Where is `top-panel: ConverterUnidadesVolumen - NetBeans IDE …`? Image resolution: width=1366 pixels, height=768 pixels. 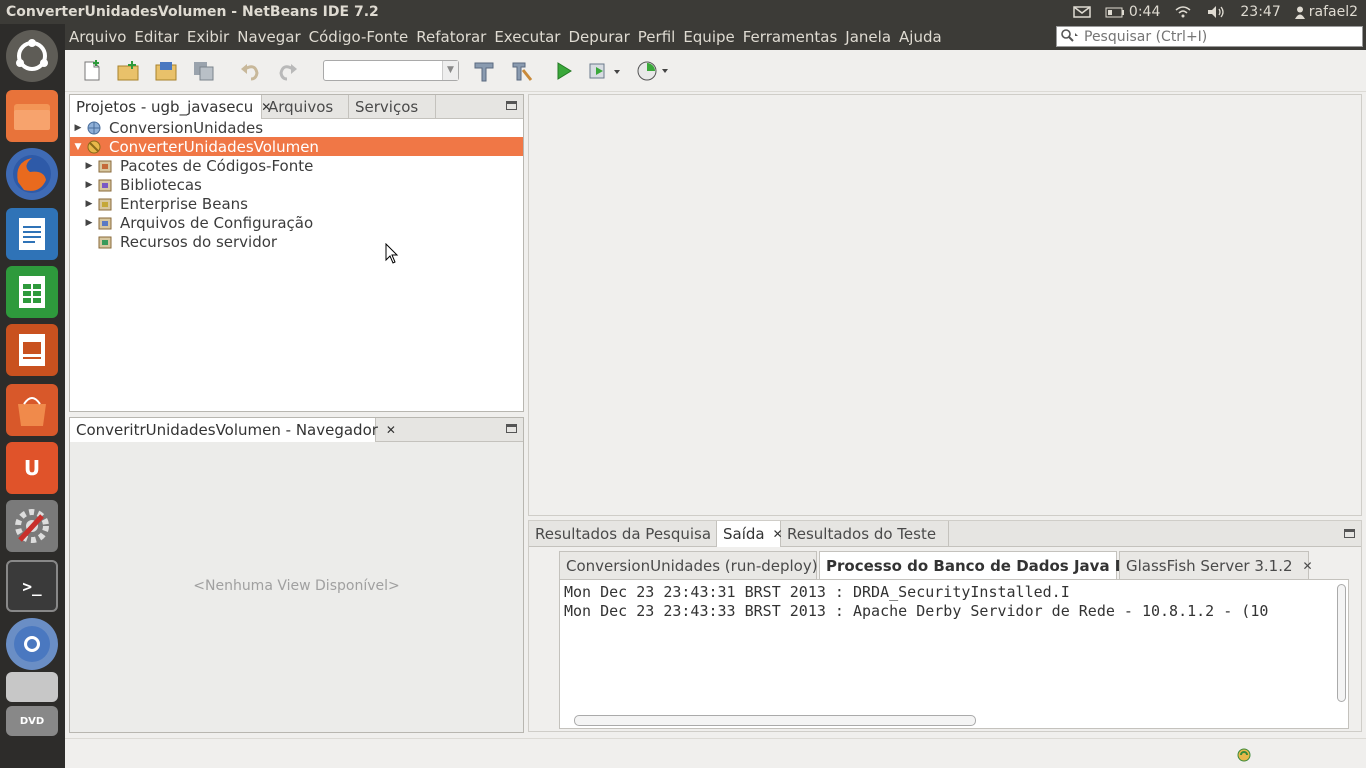
top-panel: ConverterUnidadesVolumen - NetBeans IDE … is located at coordinates (683, 12).